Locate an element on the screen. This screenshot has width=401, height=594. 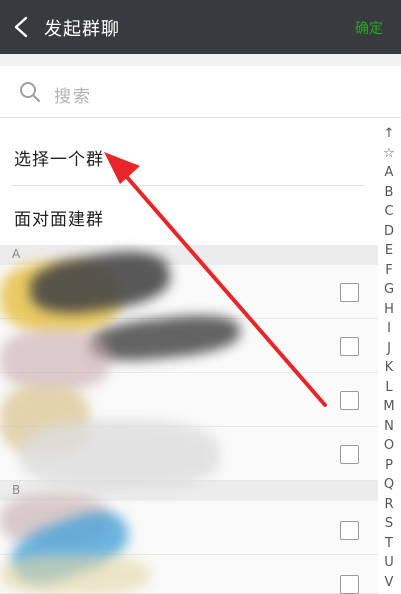
index-letter: P is located at coordinates (389, 466).